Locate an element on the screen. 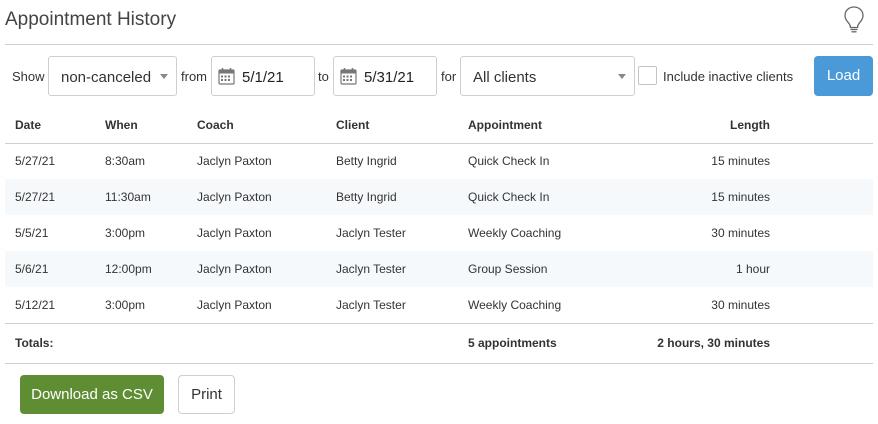 The image size is (878, 424). status-select: non-canceled is located at coordinates (112, 76).